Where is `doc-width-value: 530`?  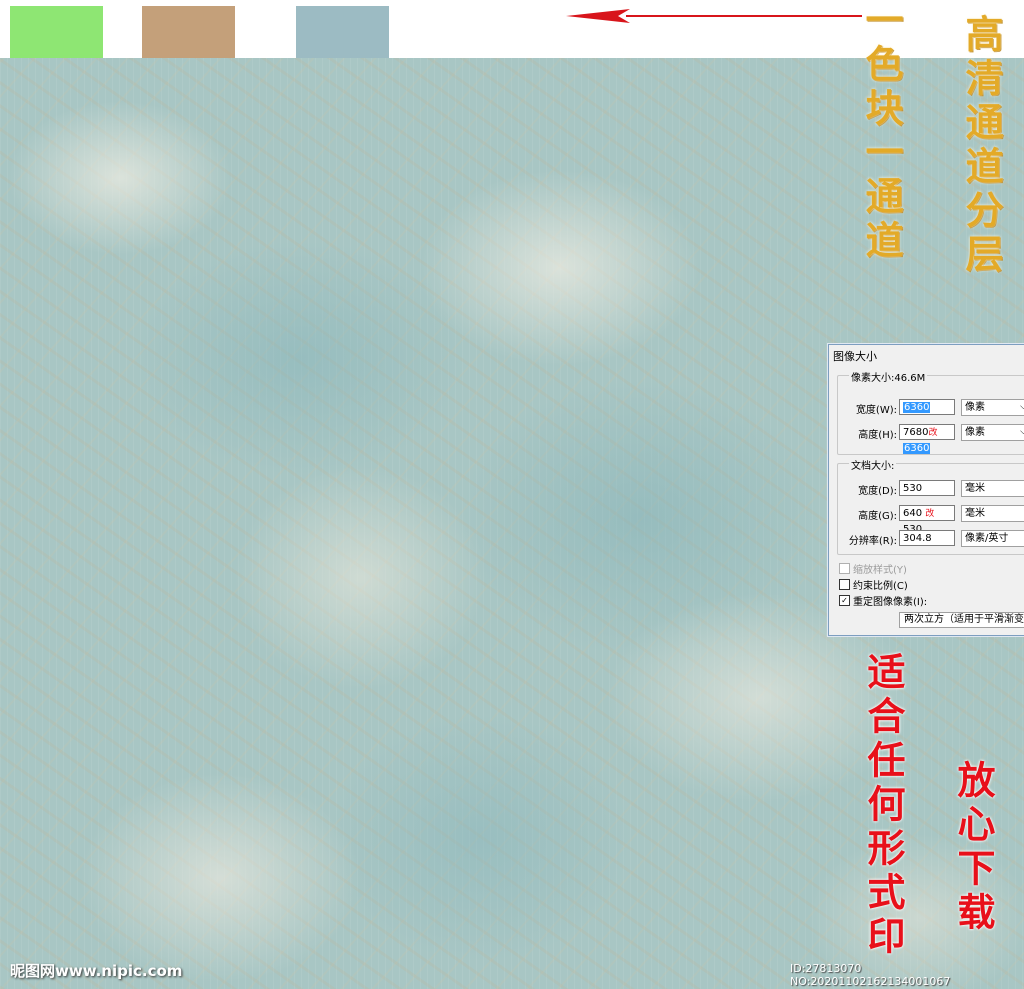 doc-width-value: 530 is located at coordinates (913, 488).